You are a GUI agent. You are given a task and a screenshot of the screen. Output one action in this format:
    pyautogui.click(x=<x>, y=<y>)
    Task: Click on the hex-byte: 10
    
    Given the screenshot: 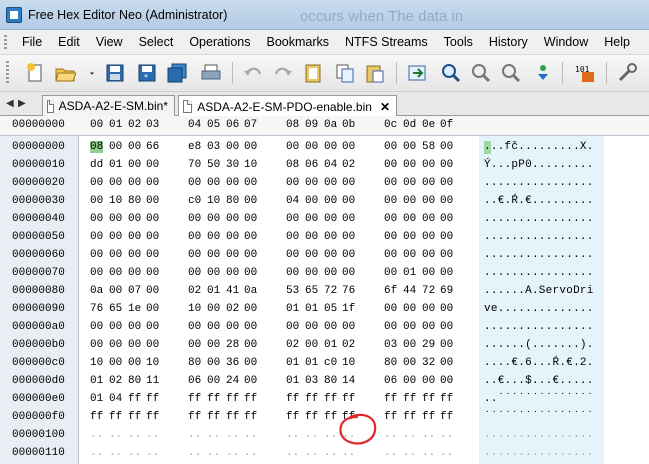 What is the action you would take?
    pyautogui.click(x=96, y=363)
    